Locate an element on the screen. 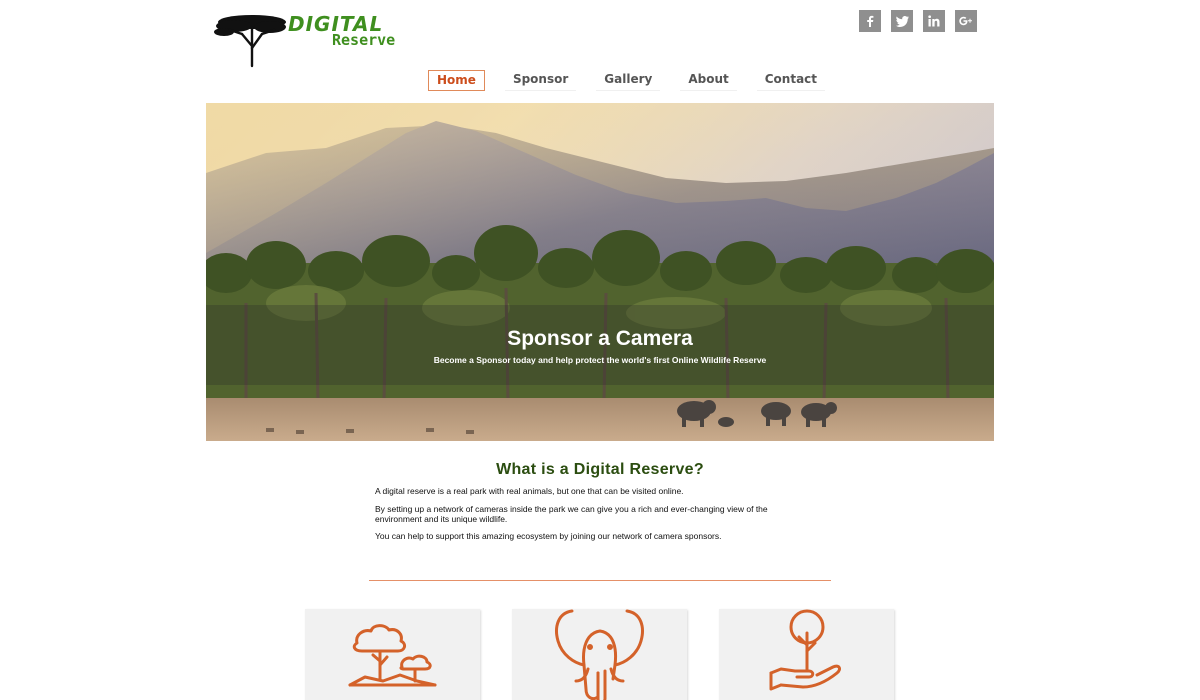 Image resolution: width=1200 pixels, height=700 pixels. feature-cards is located at coordinates (599, 654).